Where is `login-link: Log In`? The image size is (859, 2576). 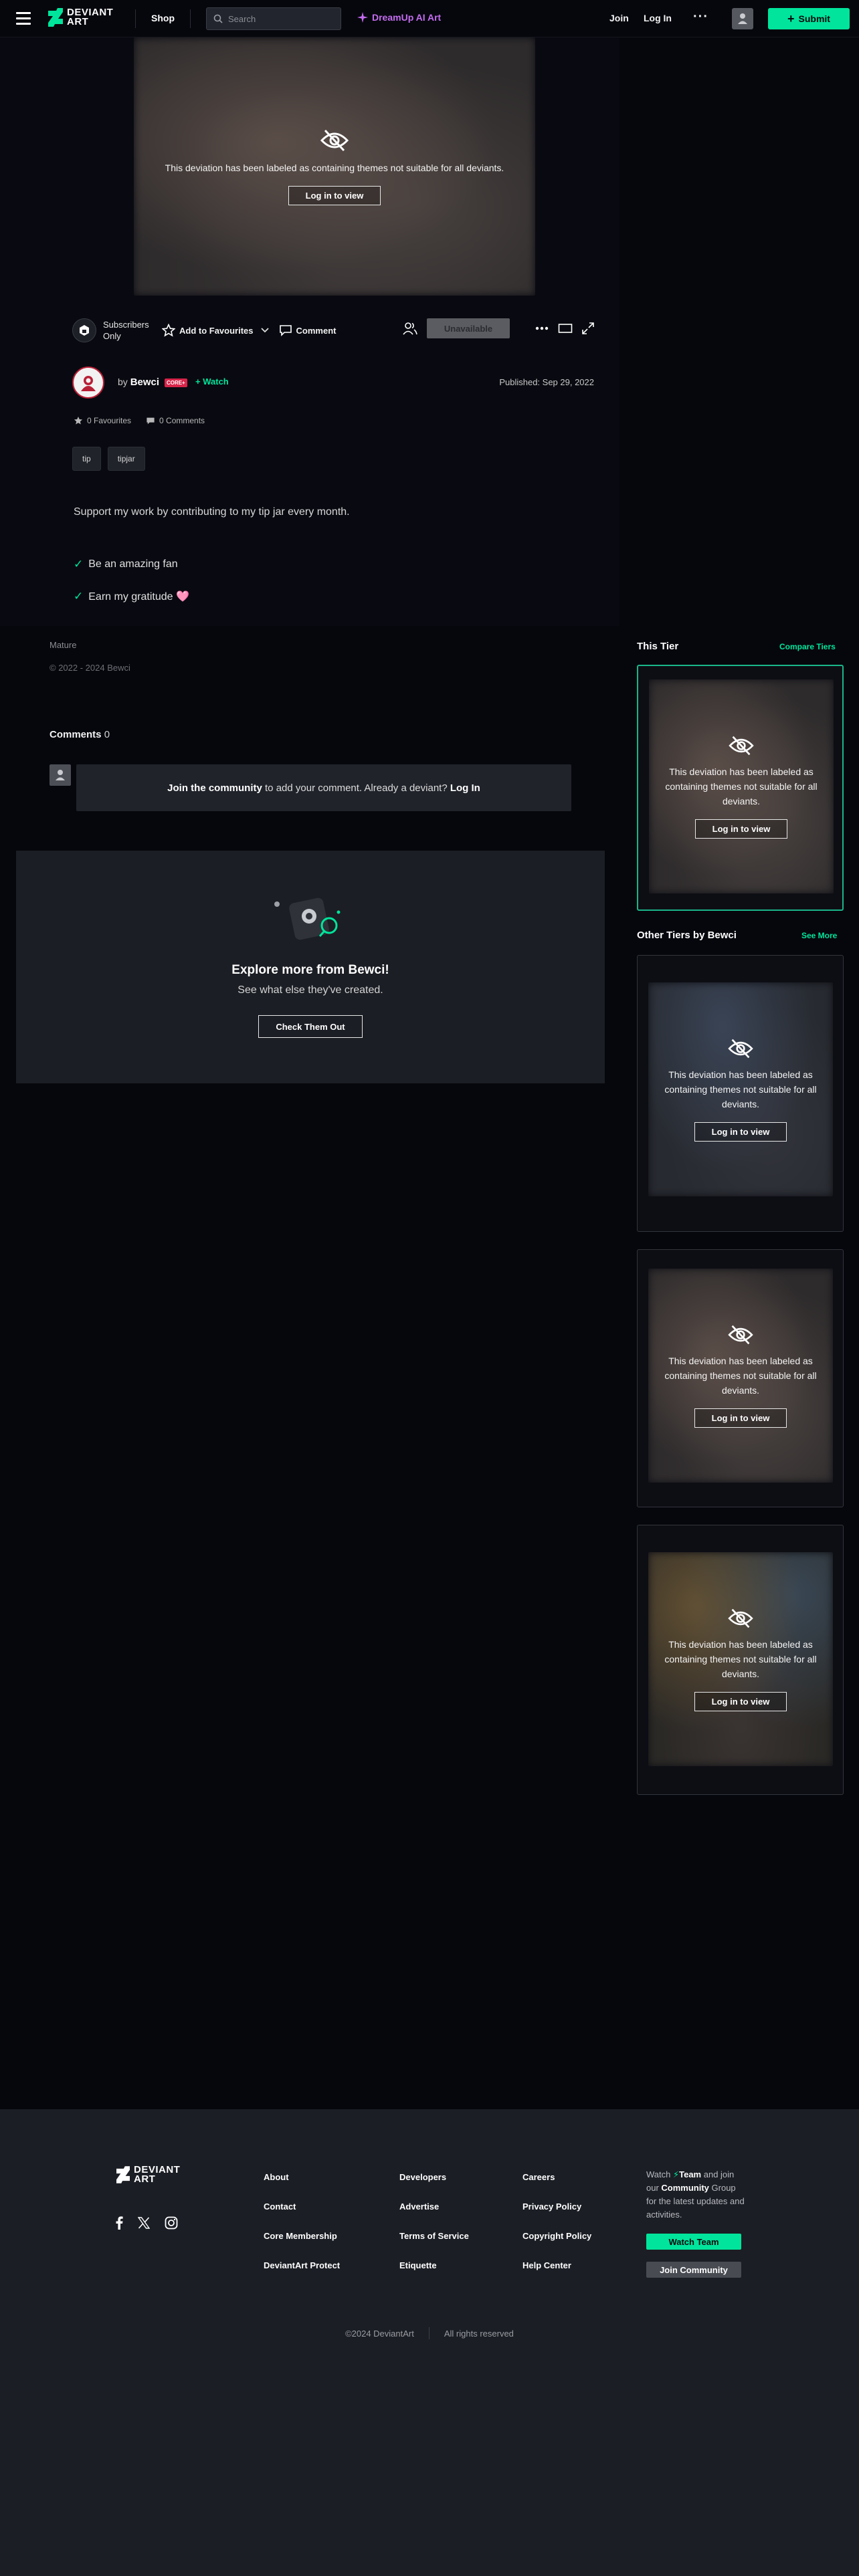
login-link: Log In is located at coordinates (658, 18).